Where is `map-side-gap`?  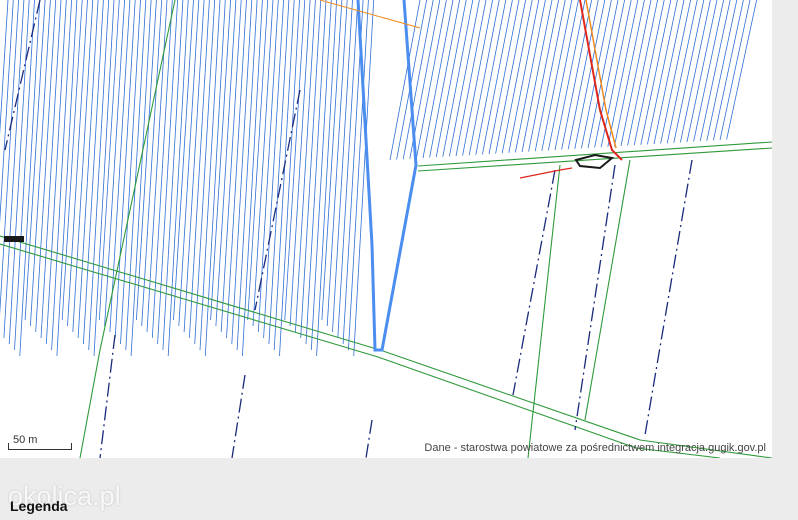
map-side-gap is located at coordinates (785, 229).